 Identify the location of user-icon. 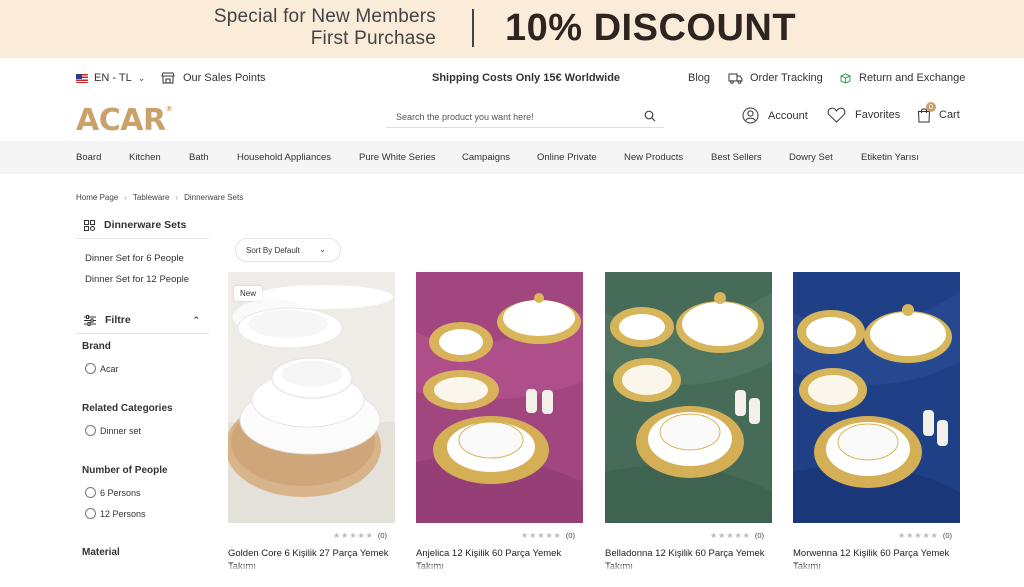
(750, 115).